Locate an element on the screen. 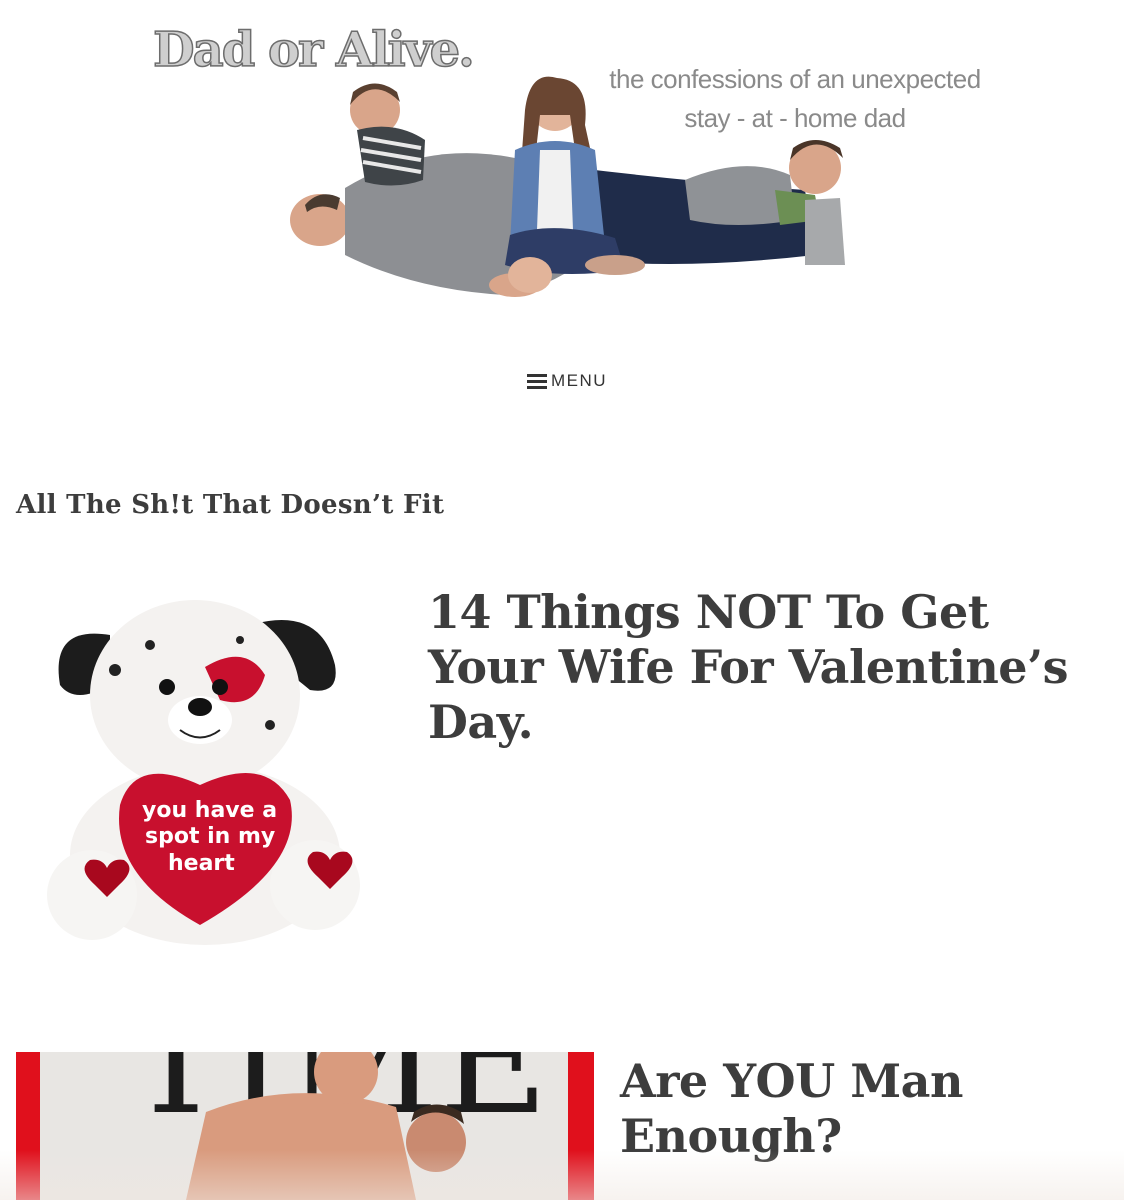 The width and height of the screenshot is (1124, 1200). archive-title: All The Sh!t That Doesn’t Fit is located at coordinates (230, 505).